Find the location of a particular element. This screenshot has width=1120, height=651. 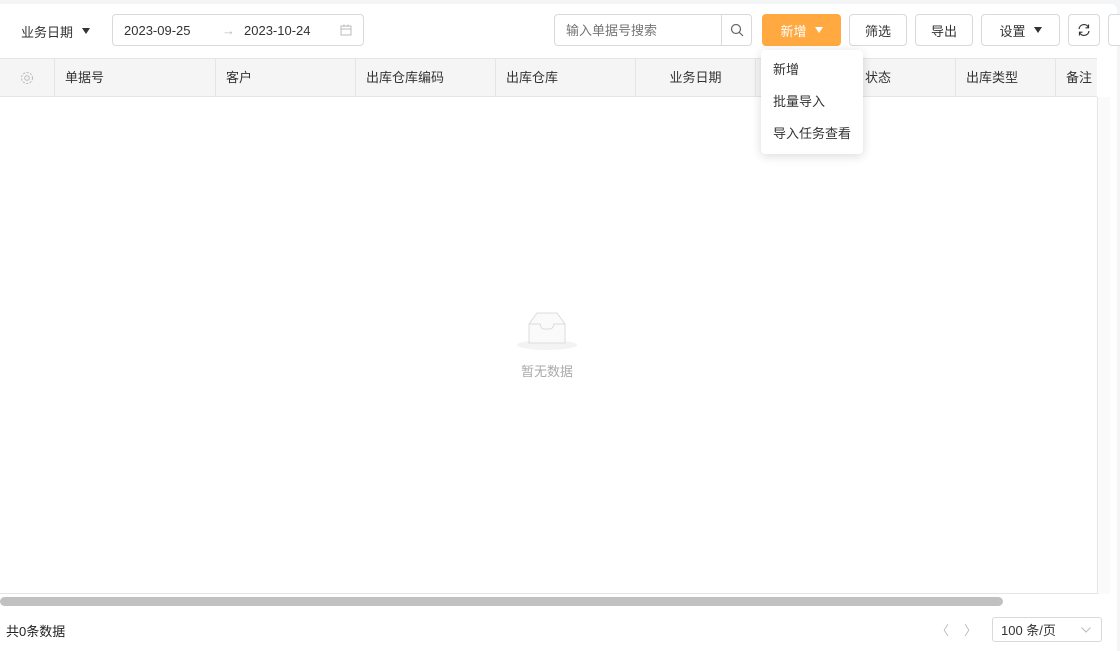

refresh-button is located at coordinates (1084, 30).